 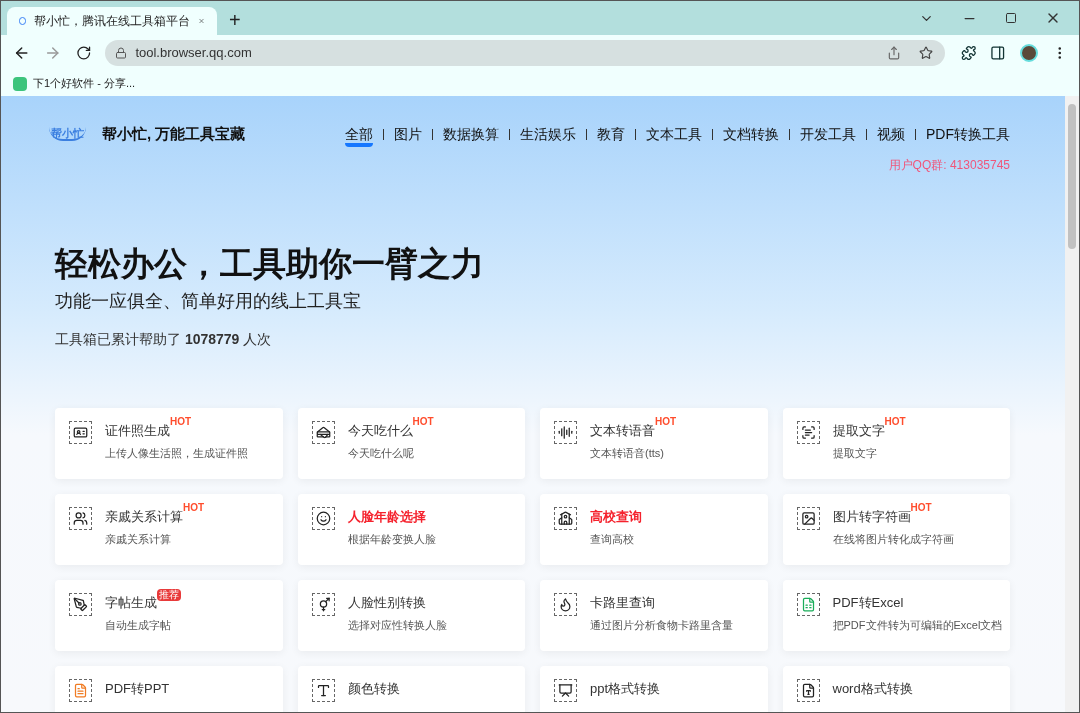 I want to click on flame-icon, so click(x=565, y=604).